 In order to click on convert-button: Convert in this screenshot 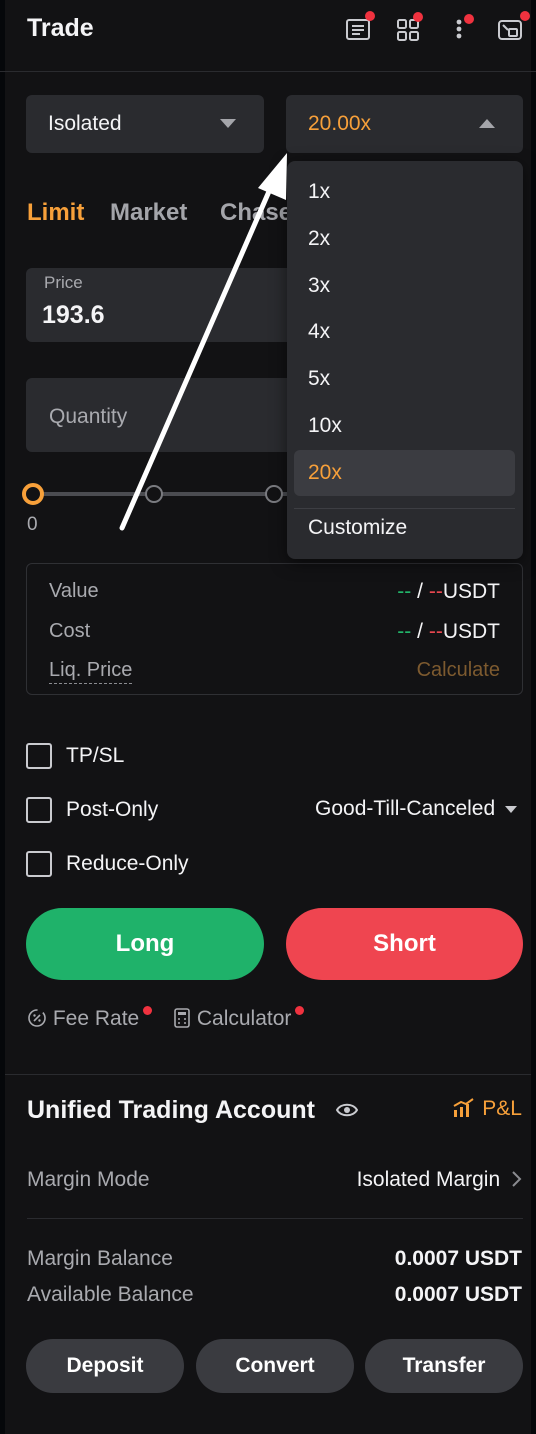, I will do `click(275, 1366)`.